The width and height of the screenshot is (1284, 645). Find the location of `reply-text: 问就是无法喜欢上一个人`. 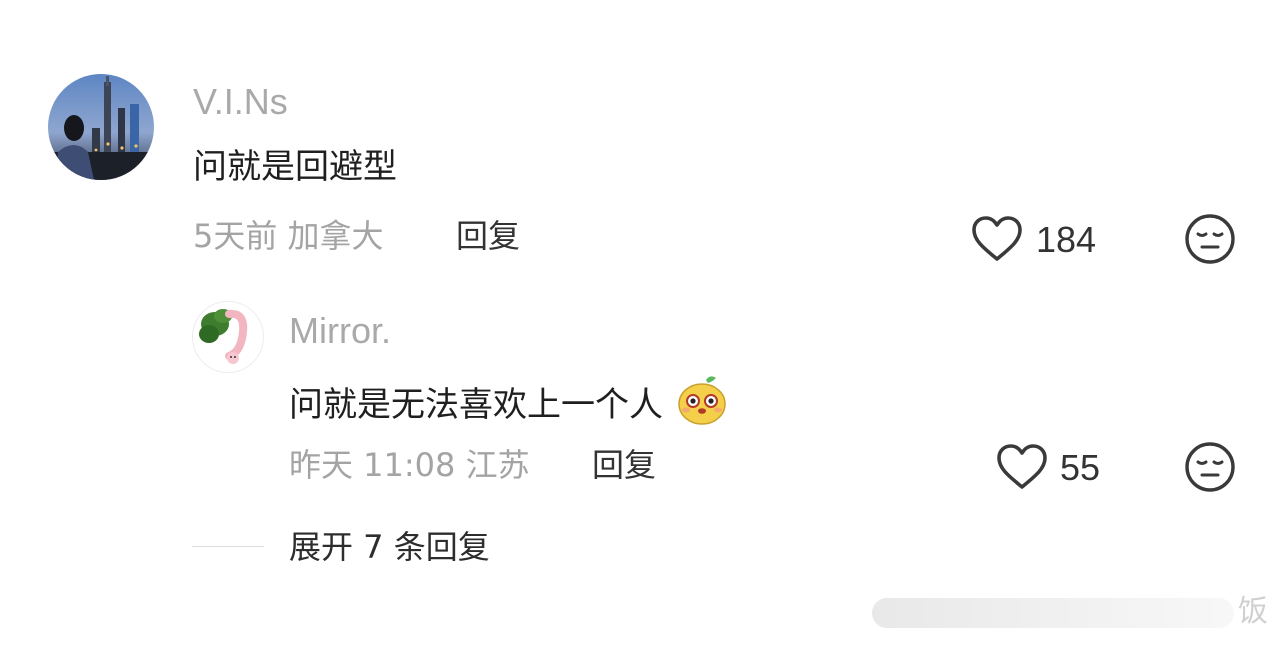

reply-text: 问就是无法喜欢上一个人 is located at coordinates (476, 405).